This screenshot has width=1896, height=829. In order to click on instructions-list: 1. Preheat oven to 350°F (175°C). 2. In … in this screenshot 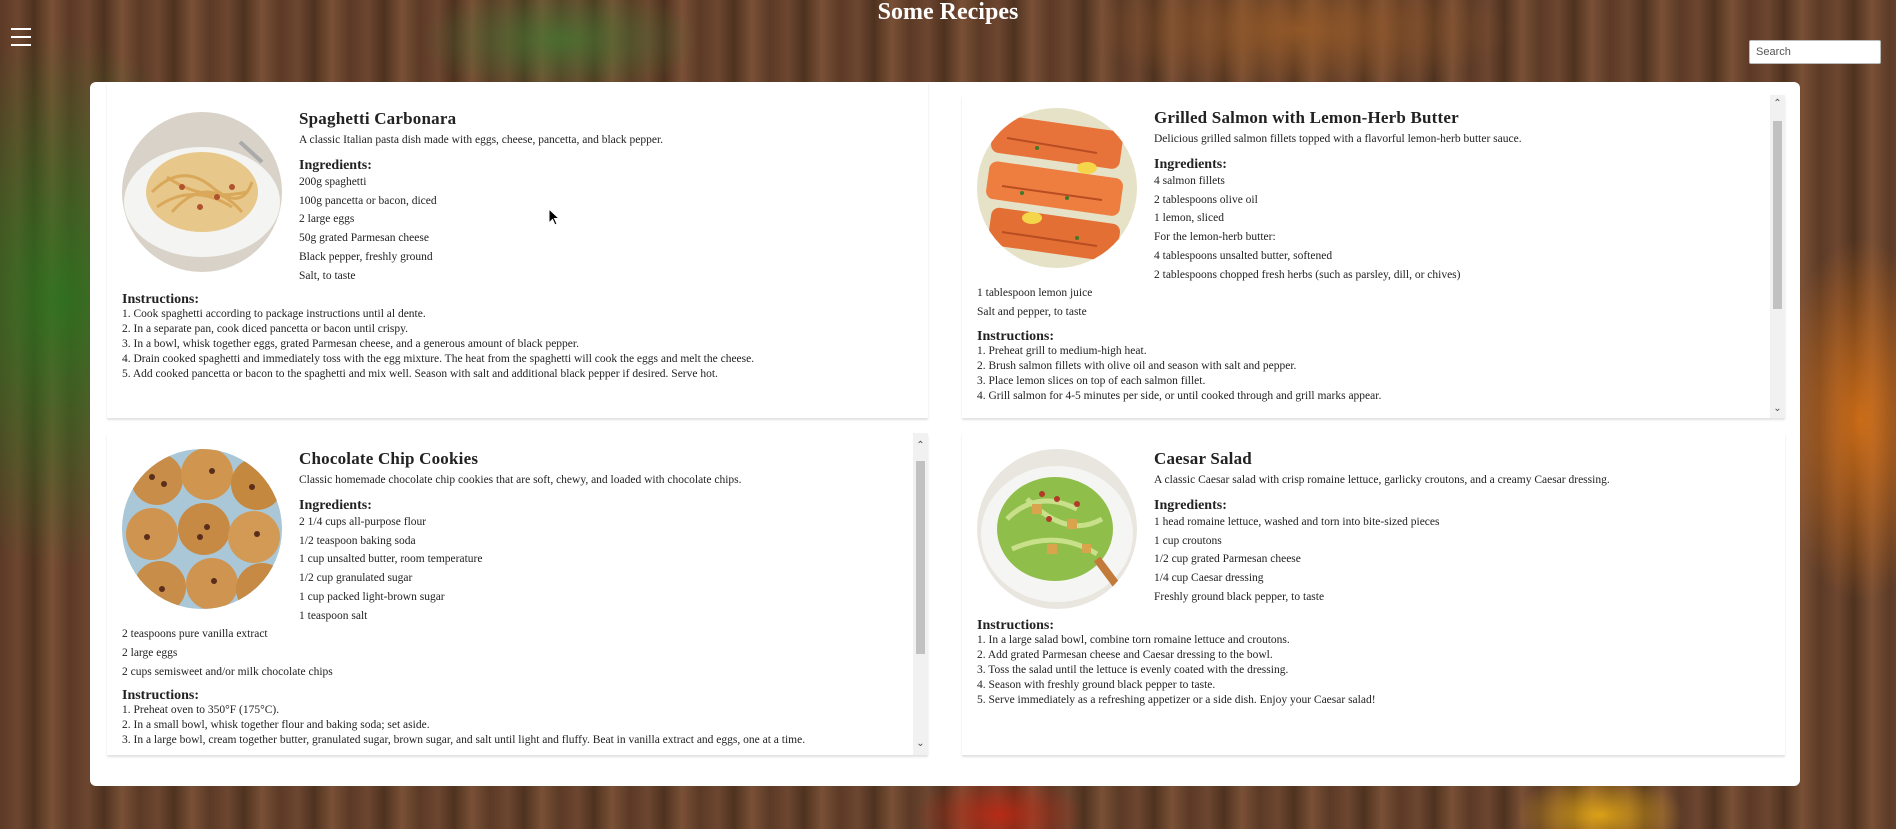, I will do `click(512, 725)`.